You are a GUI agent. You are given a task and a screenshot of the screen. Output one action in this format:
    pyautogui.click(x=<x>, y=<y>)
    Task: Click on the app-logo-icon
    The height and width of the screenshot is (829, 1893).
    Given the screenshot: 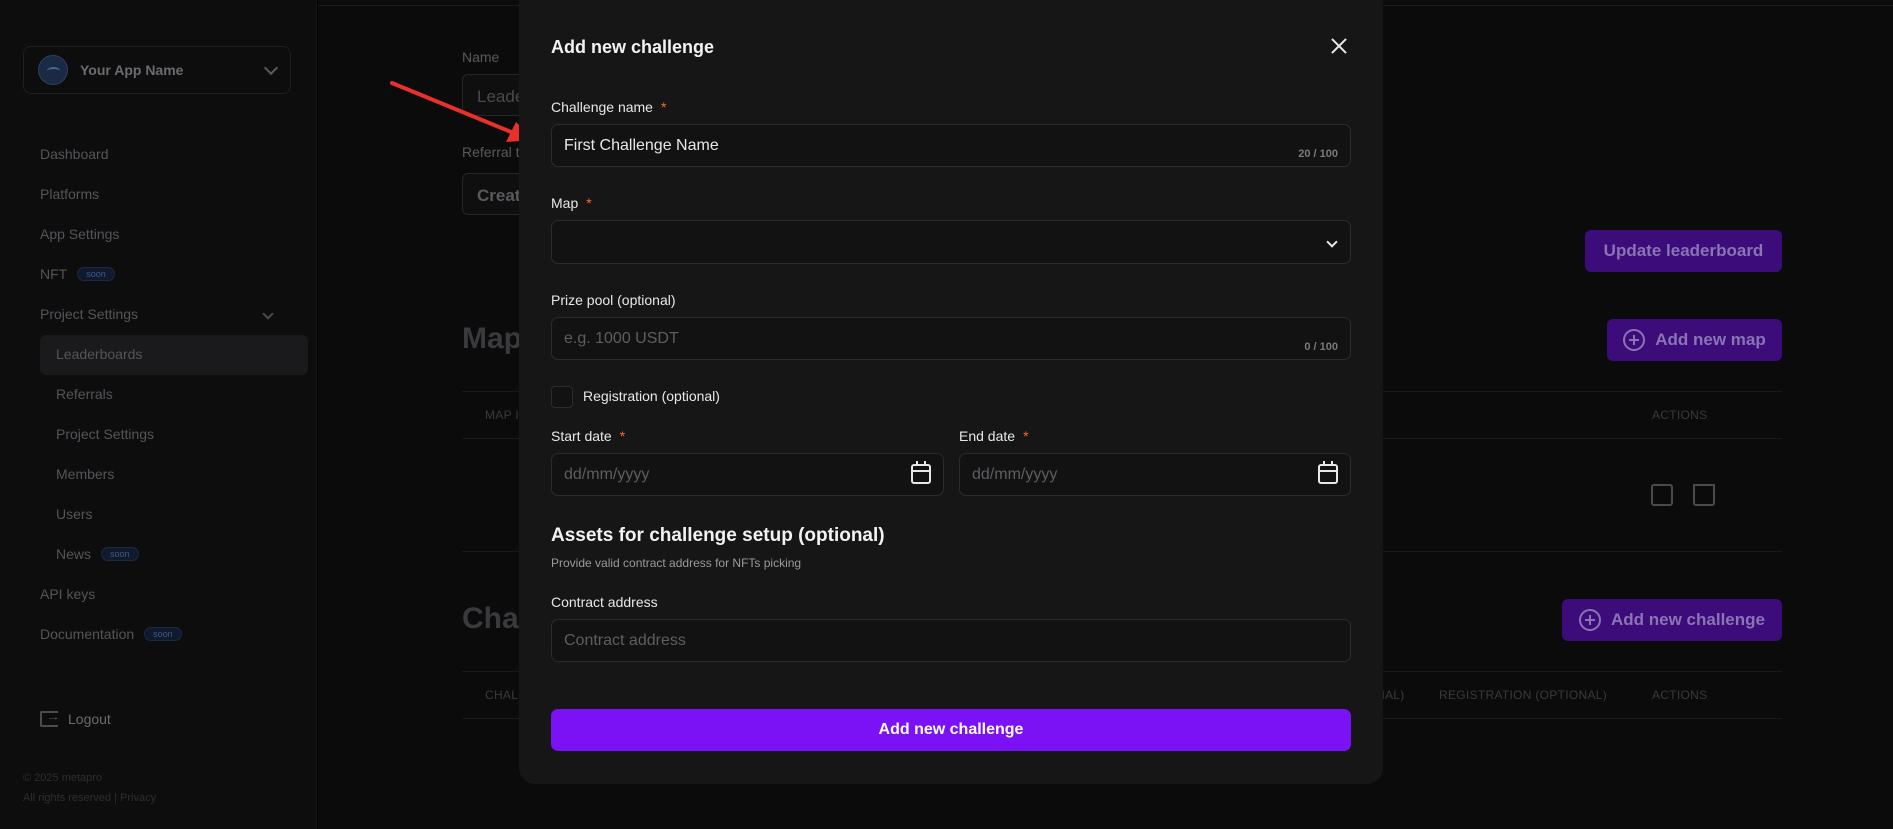 What is the action you would take?
    pyautogui.click(x=53, y=70)
    